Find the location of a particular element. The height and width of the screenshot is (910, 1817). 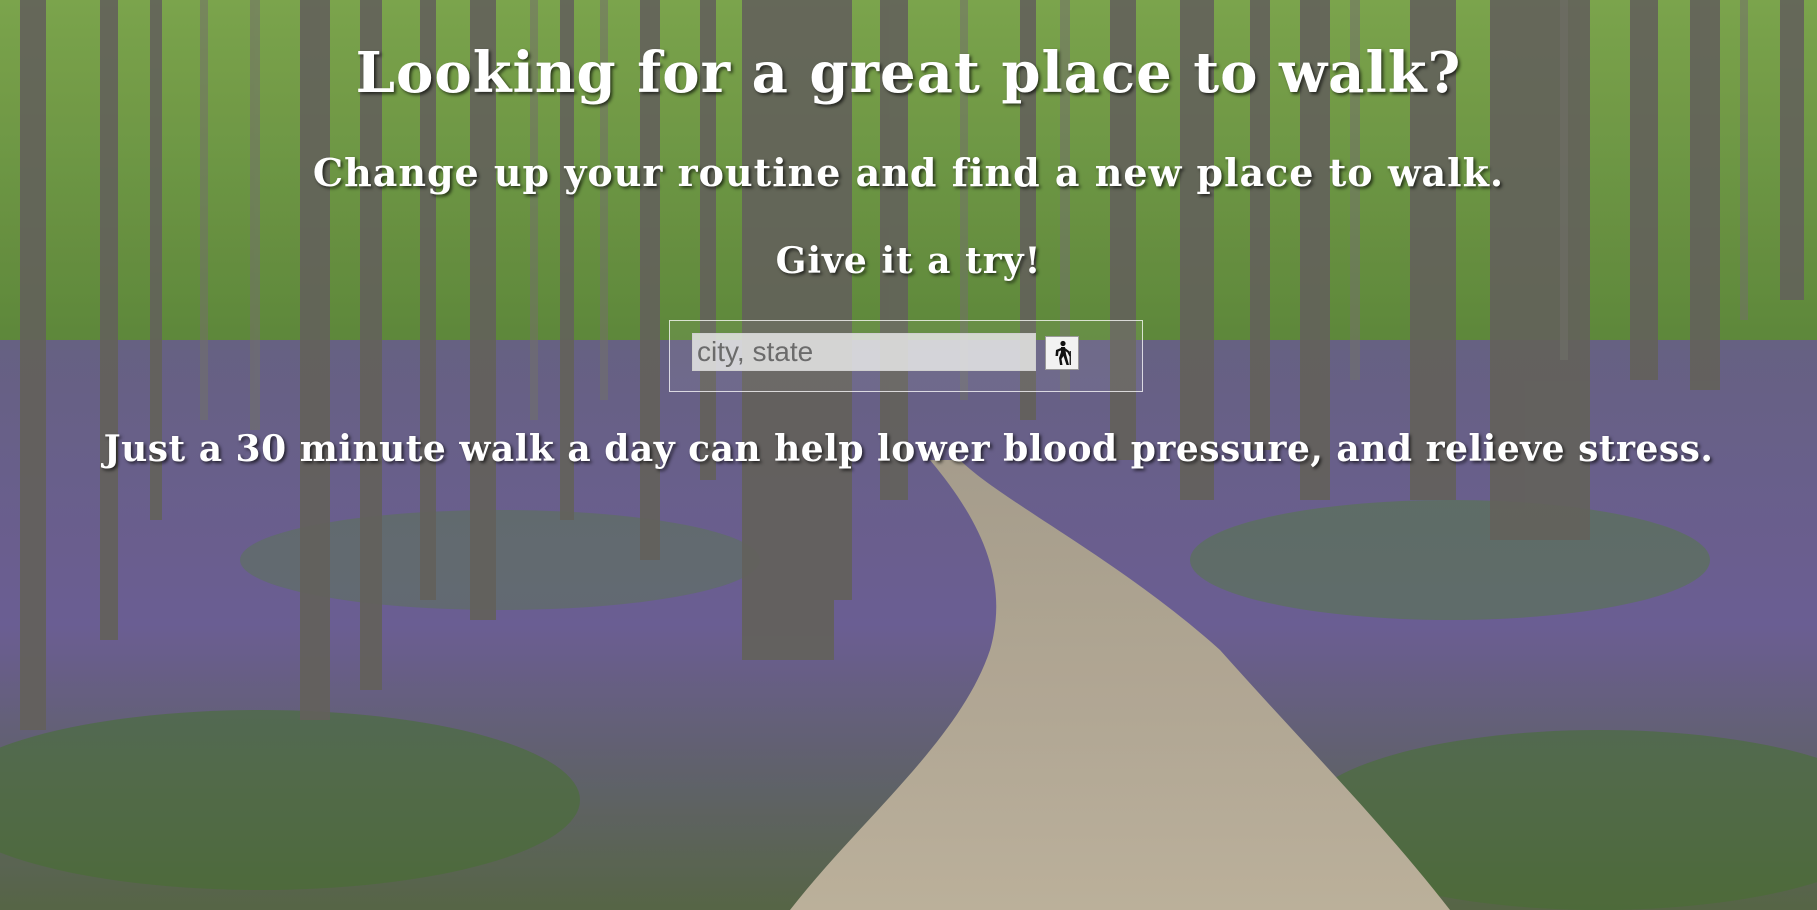

search-form is located at coordinates (906, 356).